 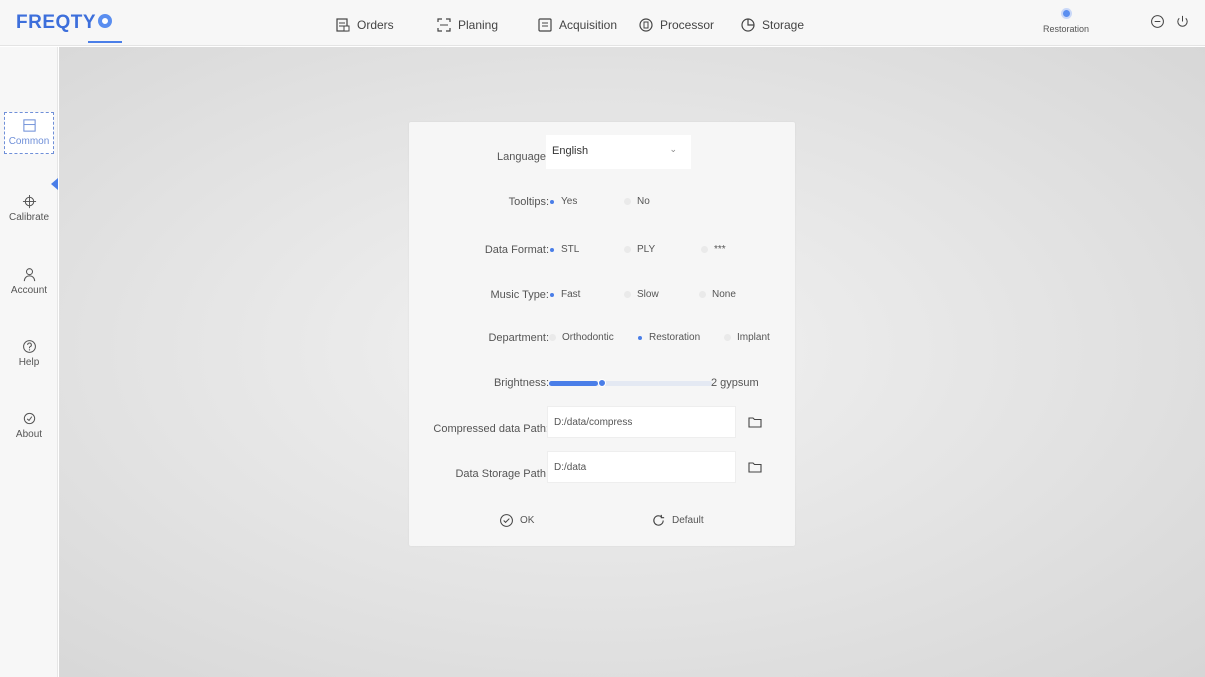 I want to click on dept-implant-radio: Implant, so click(x=747, y=337).